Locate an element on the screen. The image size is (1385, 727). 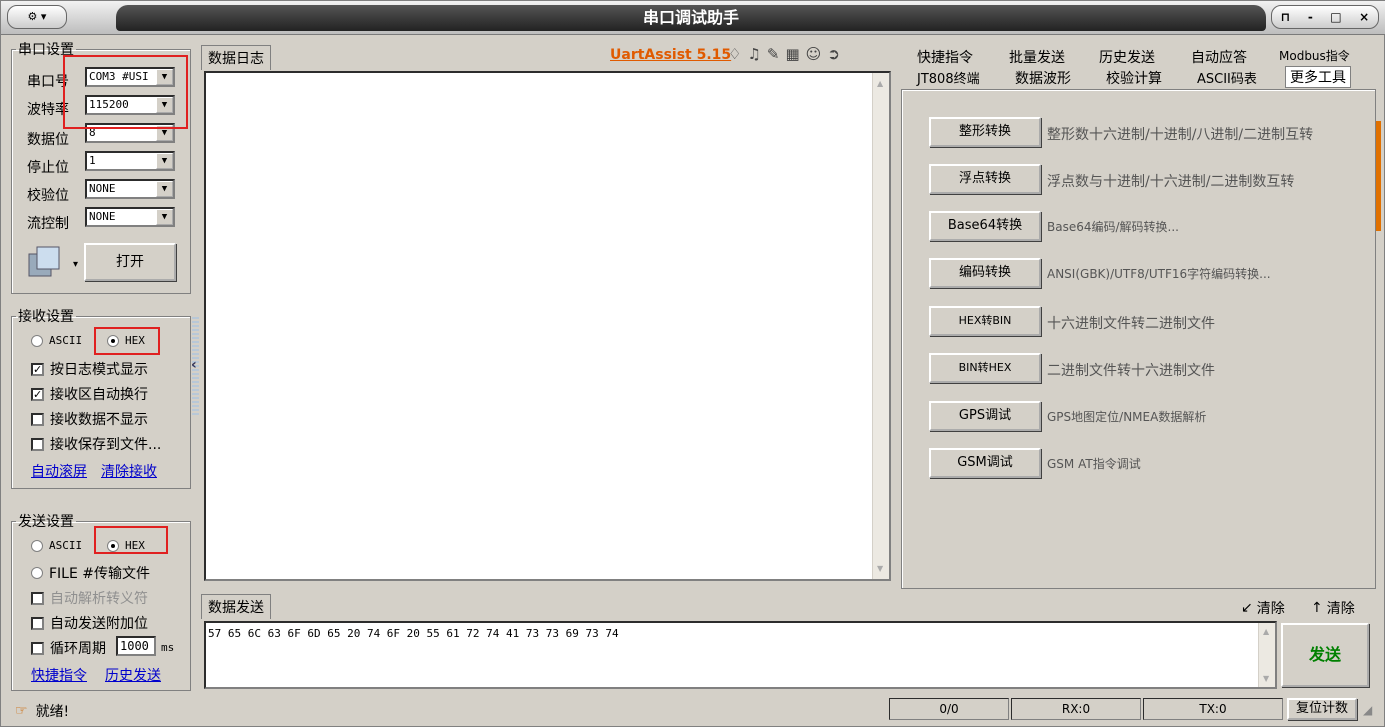
bell-icon: ♫ is located at coordinates (753, 54).